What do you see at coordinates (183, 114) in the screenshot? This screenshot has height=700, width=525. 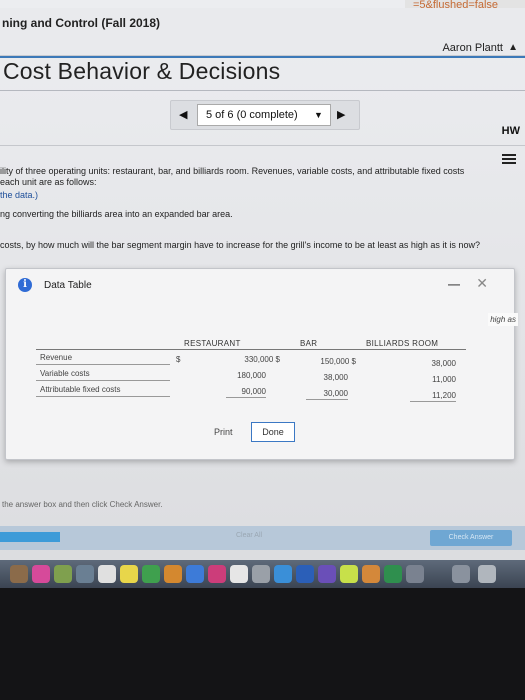 I see `triangle-left-icon: ◀` at bounding box center [183, 114].